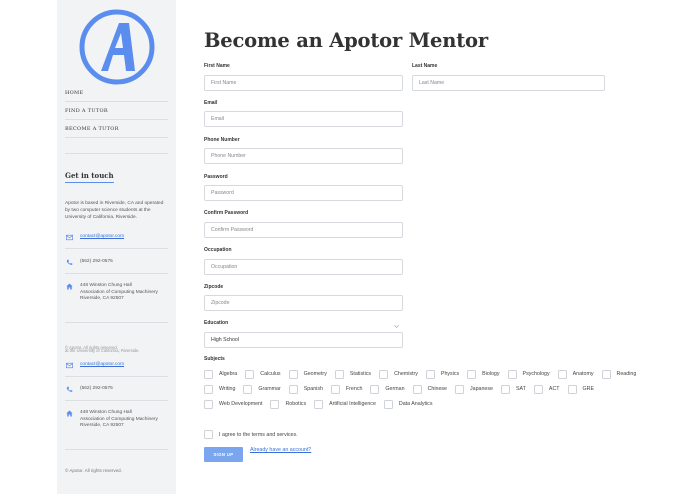 This screenshot has width=695, height=494. Describe the element at coordinates (270, 374) in the screenshot. I see `subject-label: Calculus` at that location.